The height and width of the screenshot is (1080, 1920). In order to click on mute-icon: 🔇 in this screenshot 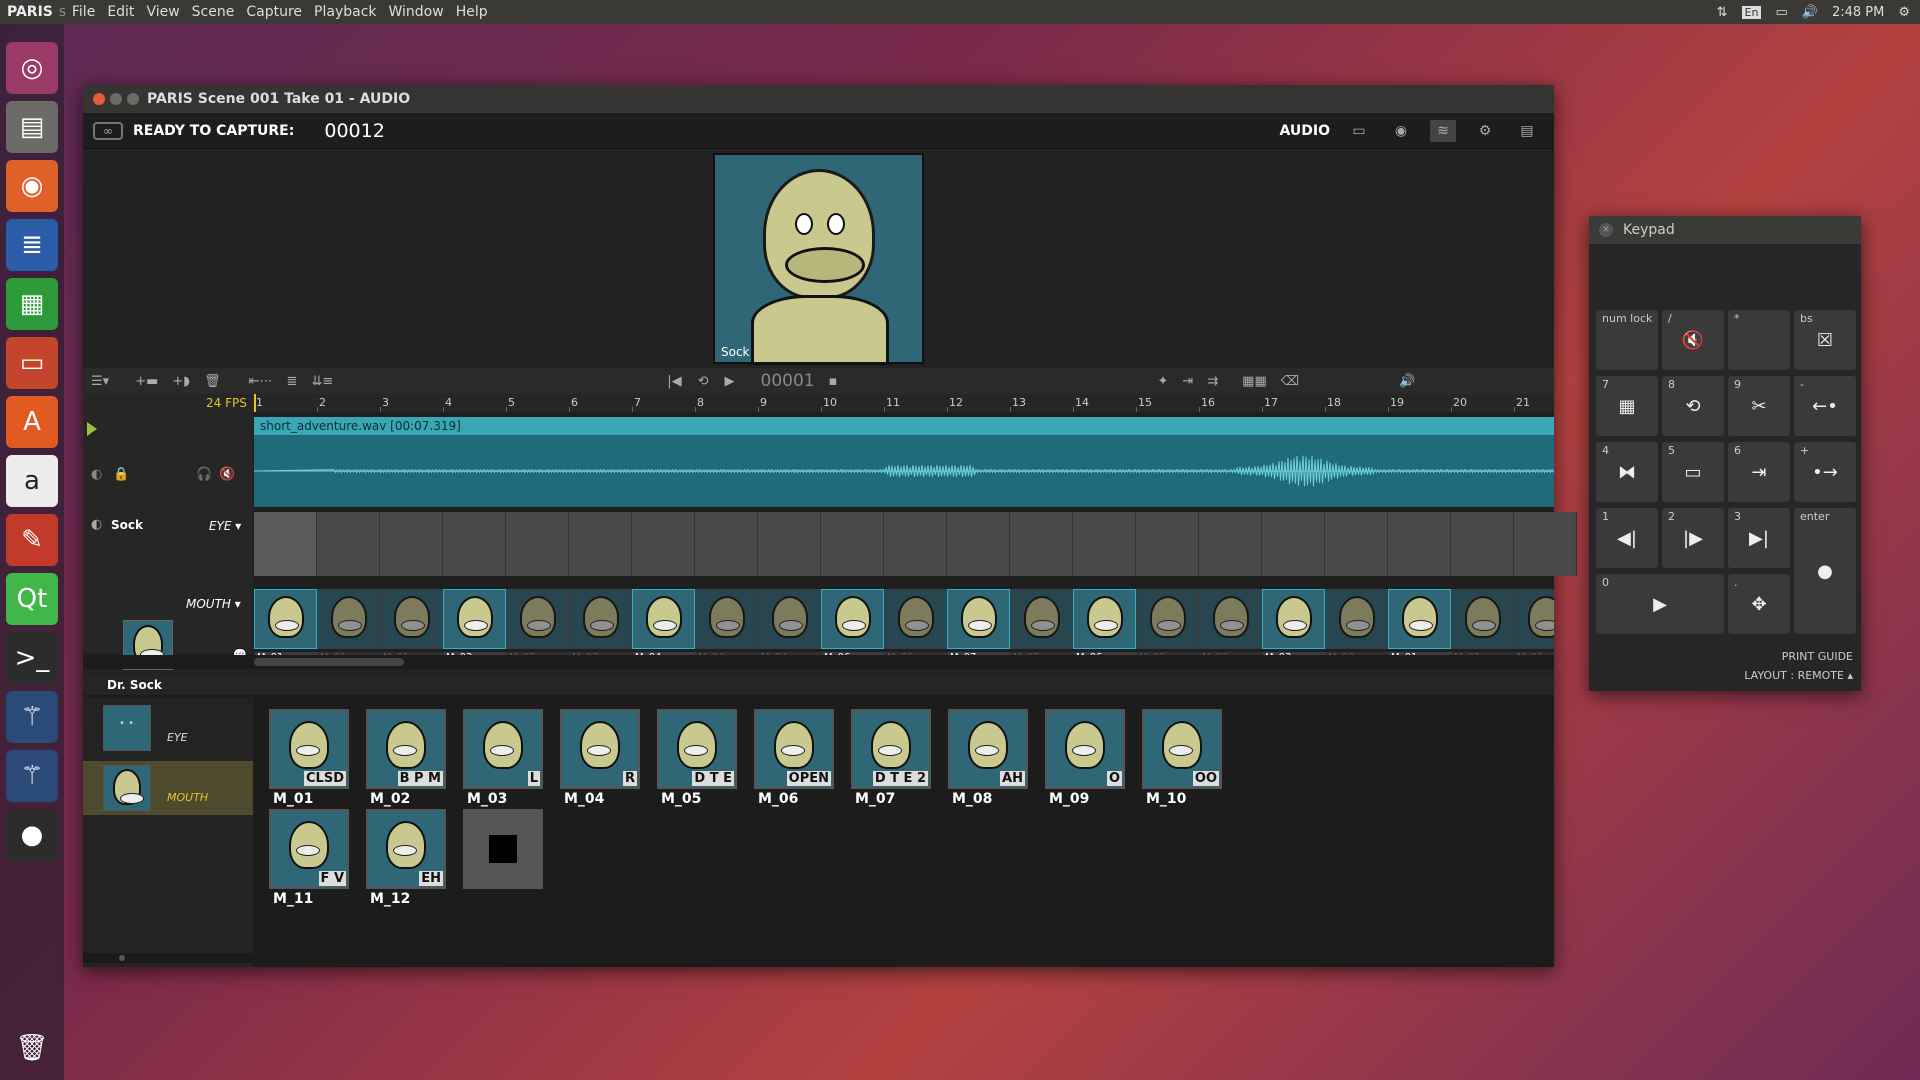, I will do `click(227, 474)`.